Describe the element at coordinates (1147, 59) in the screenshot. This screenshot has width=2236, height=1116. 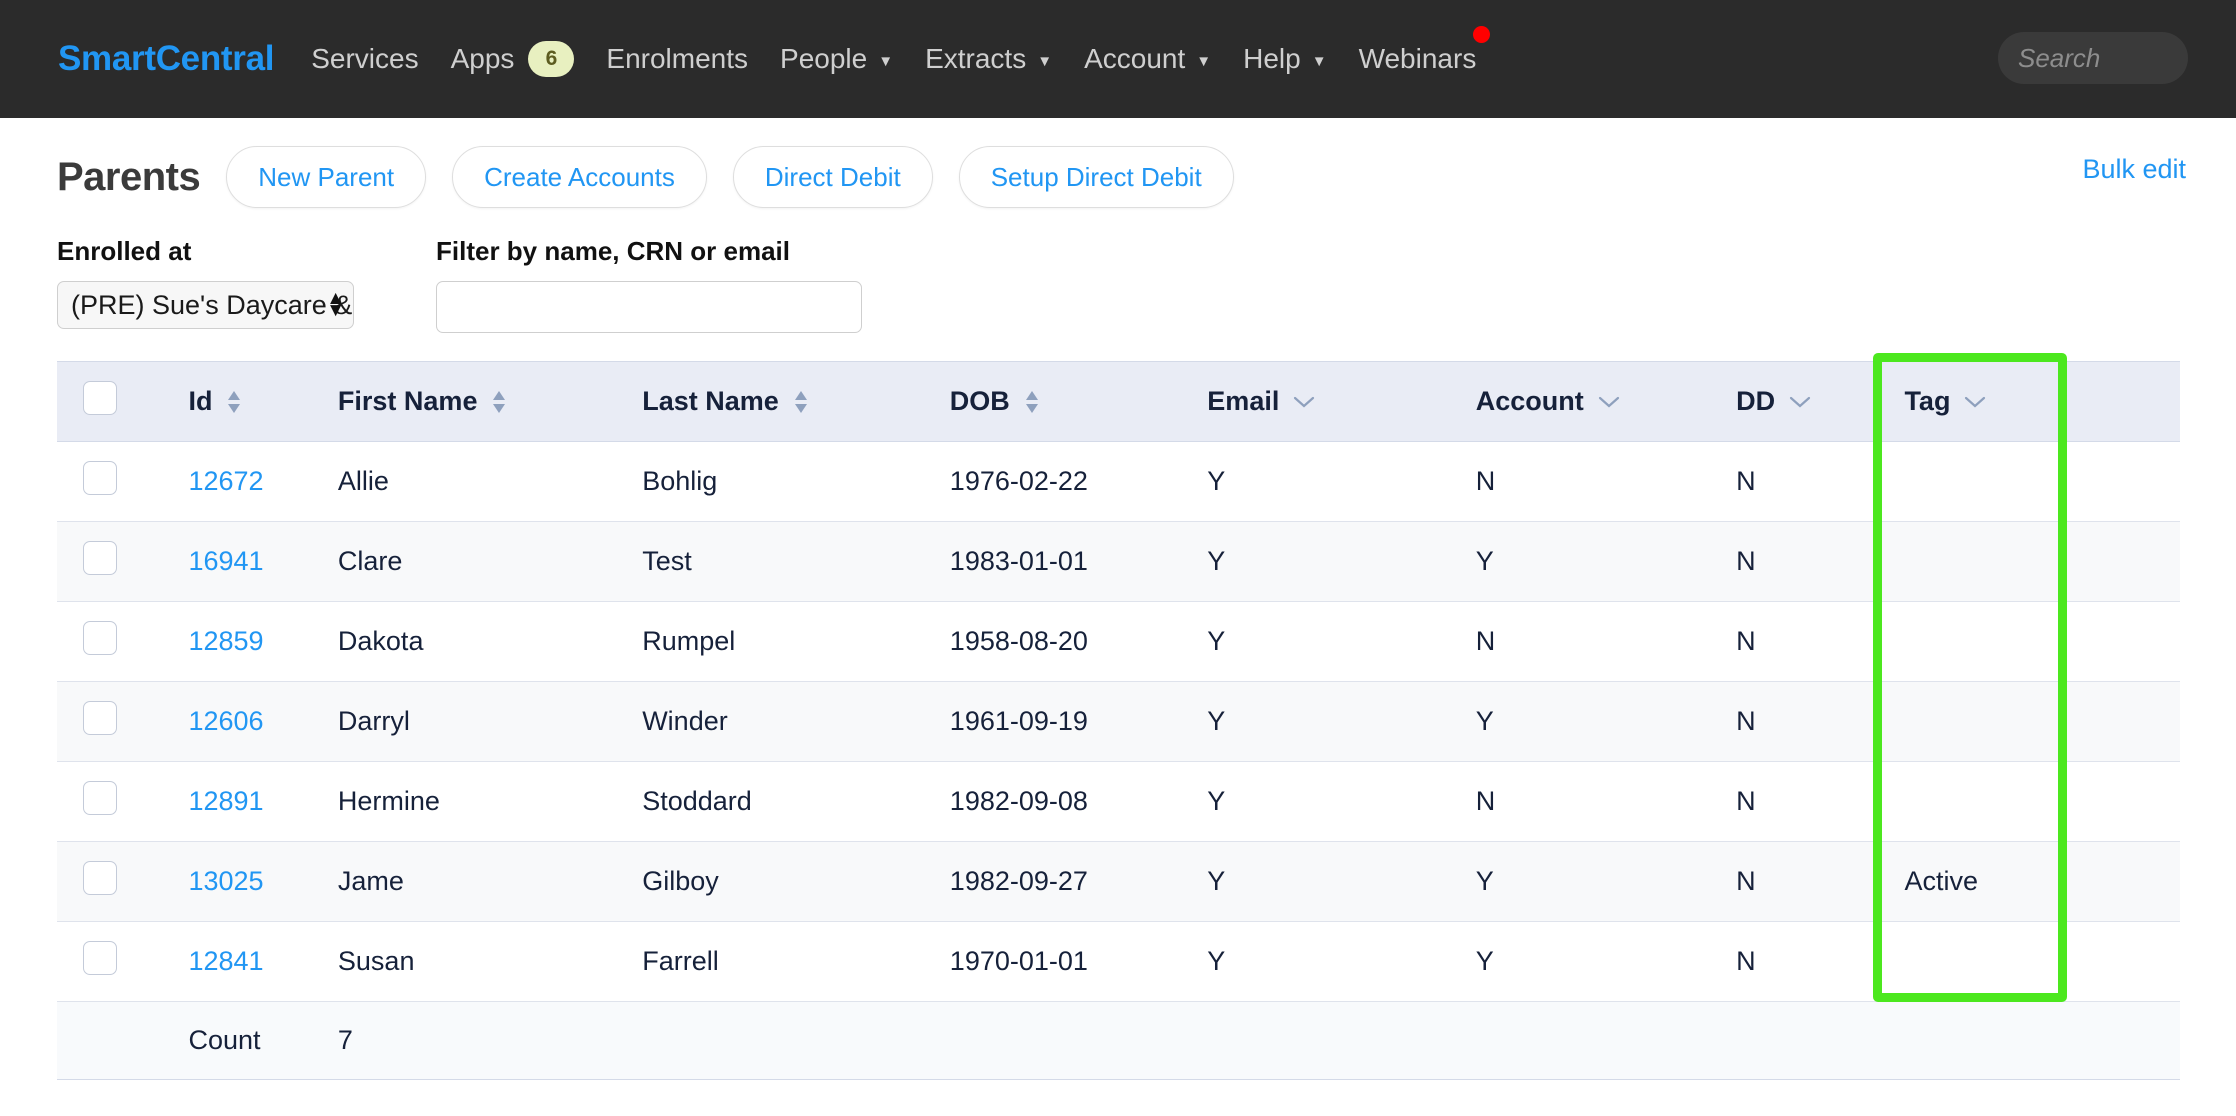
I see `nav-item-account: Account ▼` at that location.